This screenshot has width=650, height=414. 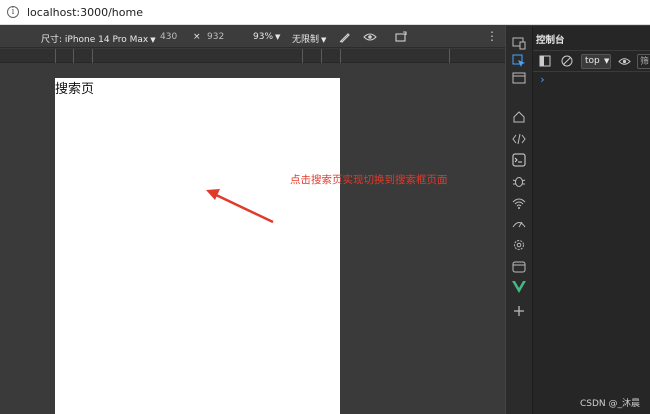 I want to click on eye-icon, so click(x=370, y=37).